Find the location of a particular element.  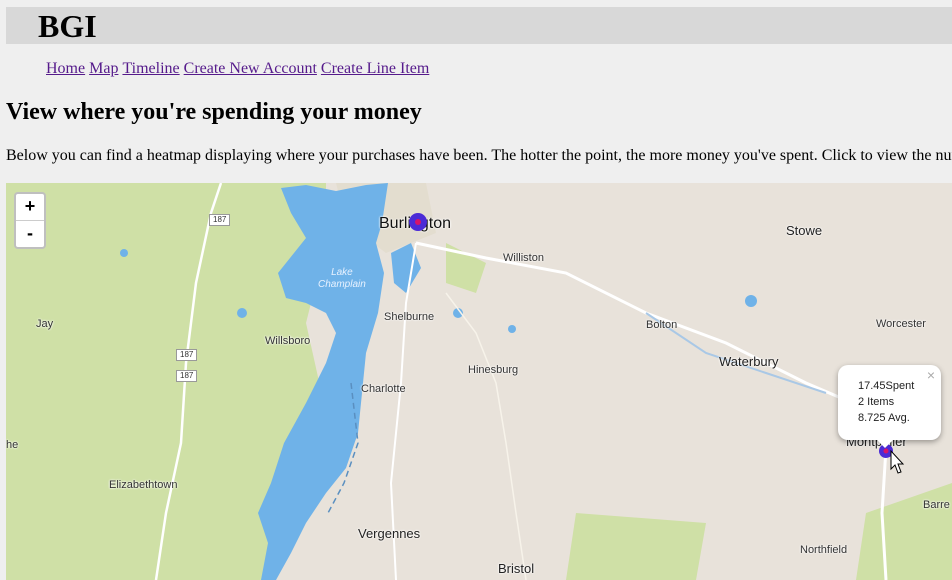

popup-close-button: × is located at coordinates (931, 375).